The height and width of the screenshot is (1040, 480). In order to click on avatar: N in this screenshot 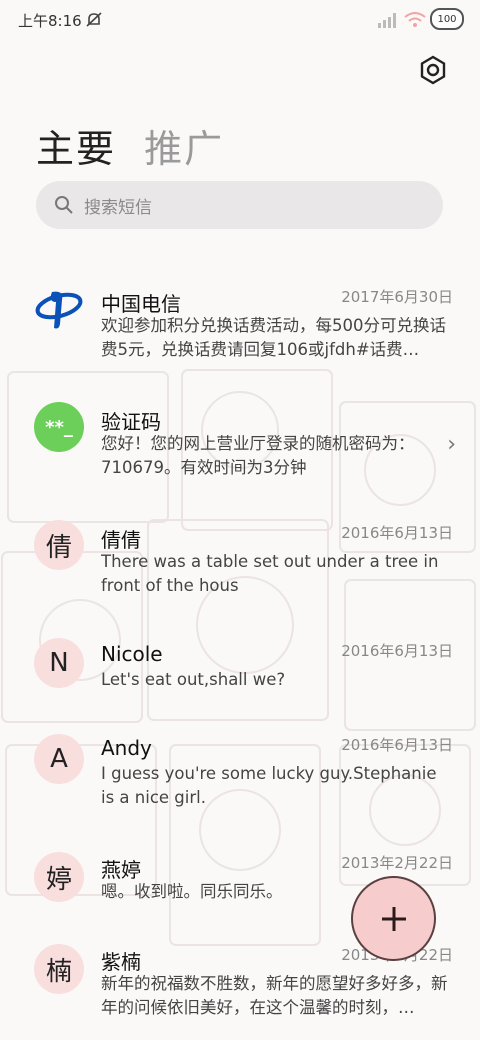, I will do `click(59, 663)`.